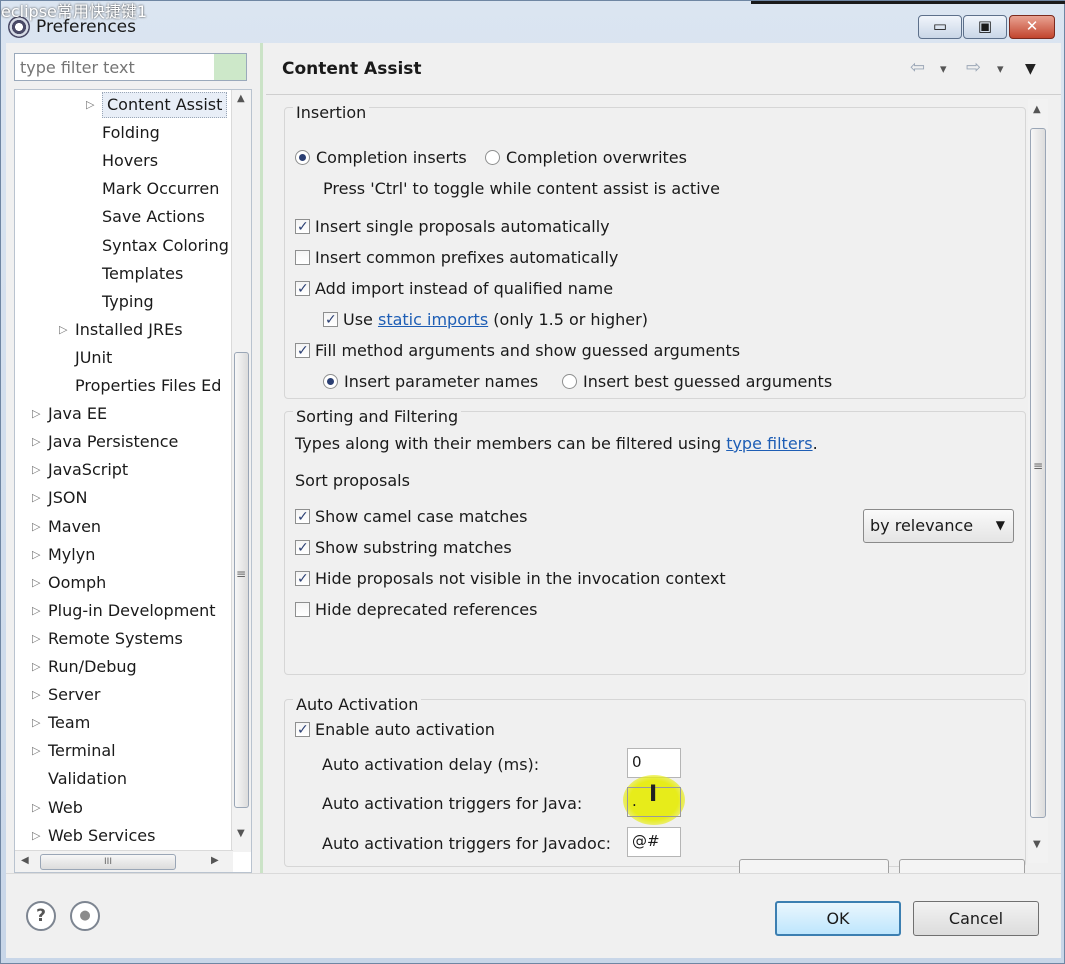 Image resolution: width=1065 pixels, height=964 pixels. Describe the element at coordinates (814, 866) in the screenshot. I see `restore-defaults-button` at that location.